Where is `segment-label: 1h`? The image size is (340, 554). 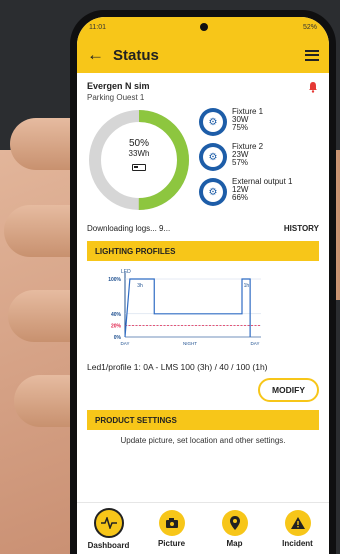
segment-label: 1h is located at coordinates (247, 286).